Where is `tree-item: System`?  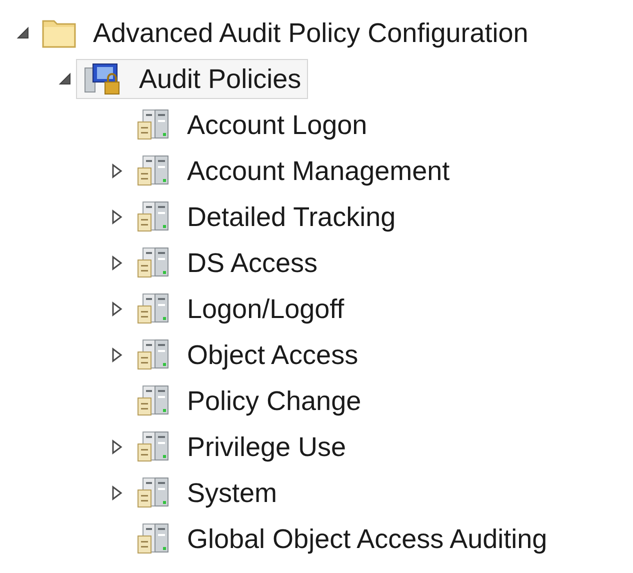 tree-item: System is located at coordinates (206, 493).